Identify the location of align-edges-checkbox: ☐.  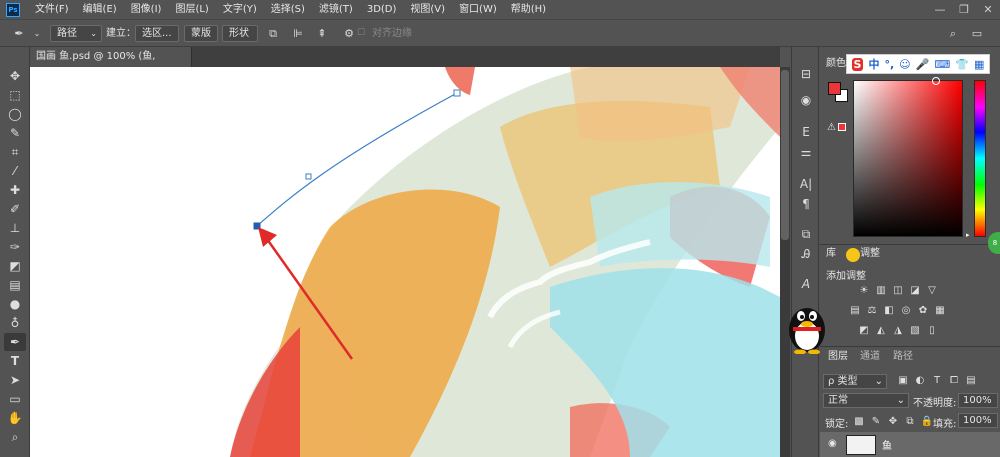
(361, 33).